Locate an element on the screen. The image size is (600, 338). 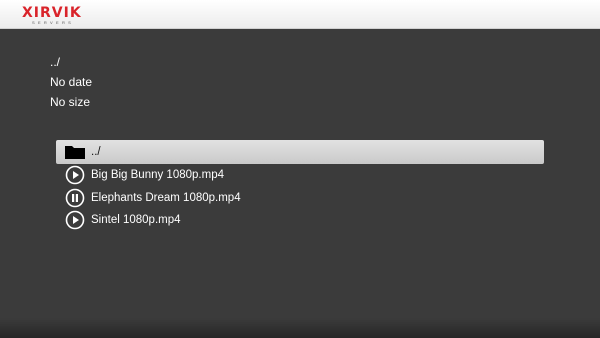
list-item-file: Elephants Dream 1080p.mp4 is located at coordinates (300, 198).